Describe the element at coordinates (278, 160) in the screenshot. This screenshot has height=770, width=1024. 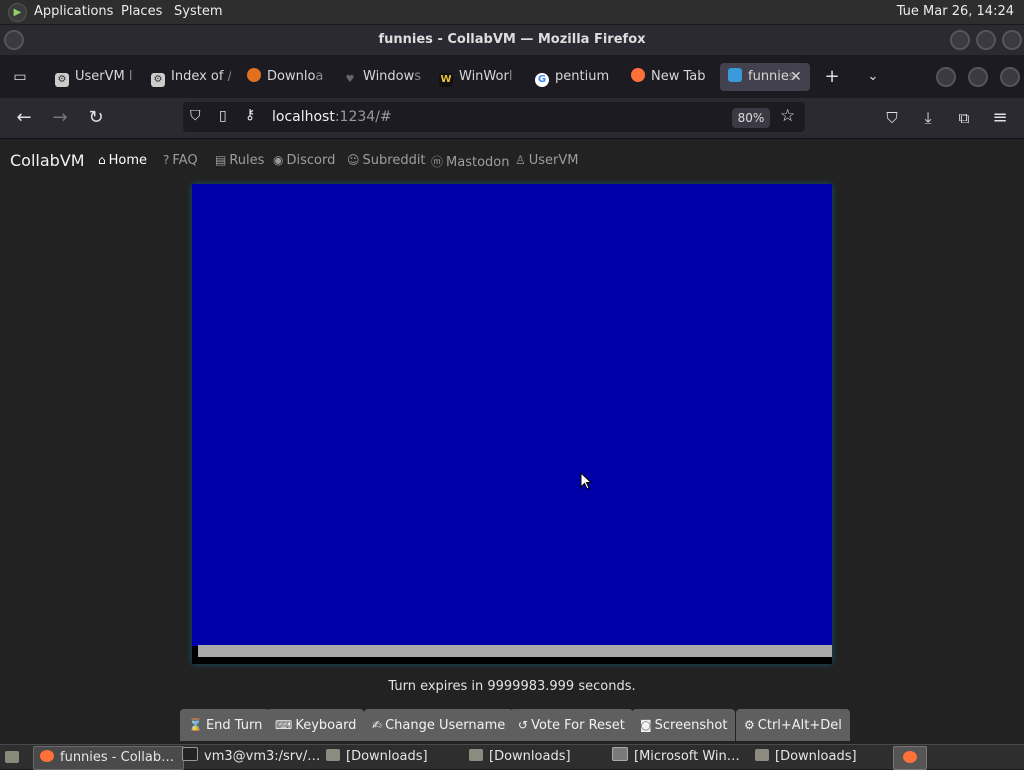
I see `discord-icon: ◉` at that location.